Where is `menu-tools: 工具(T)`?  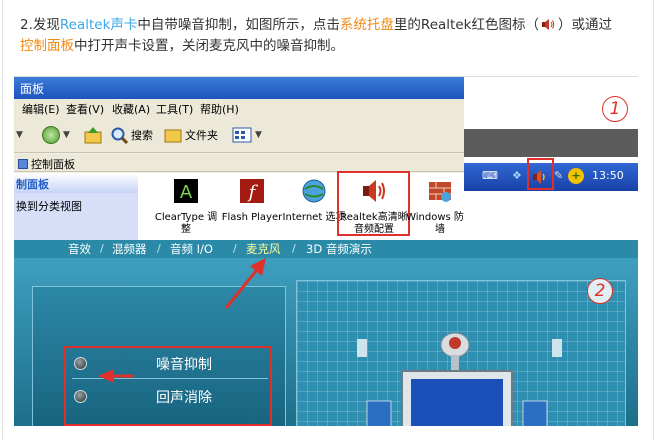
menu-tools: 工具(T) is located at coordinates (174, 109).